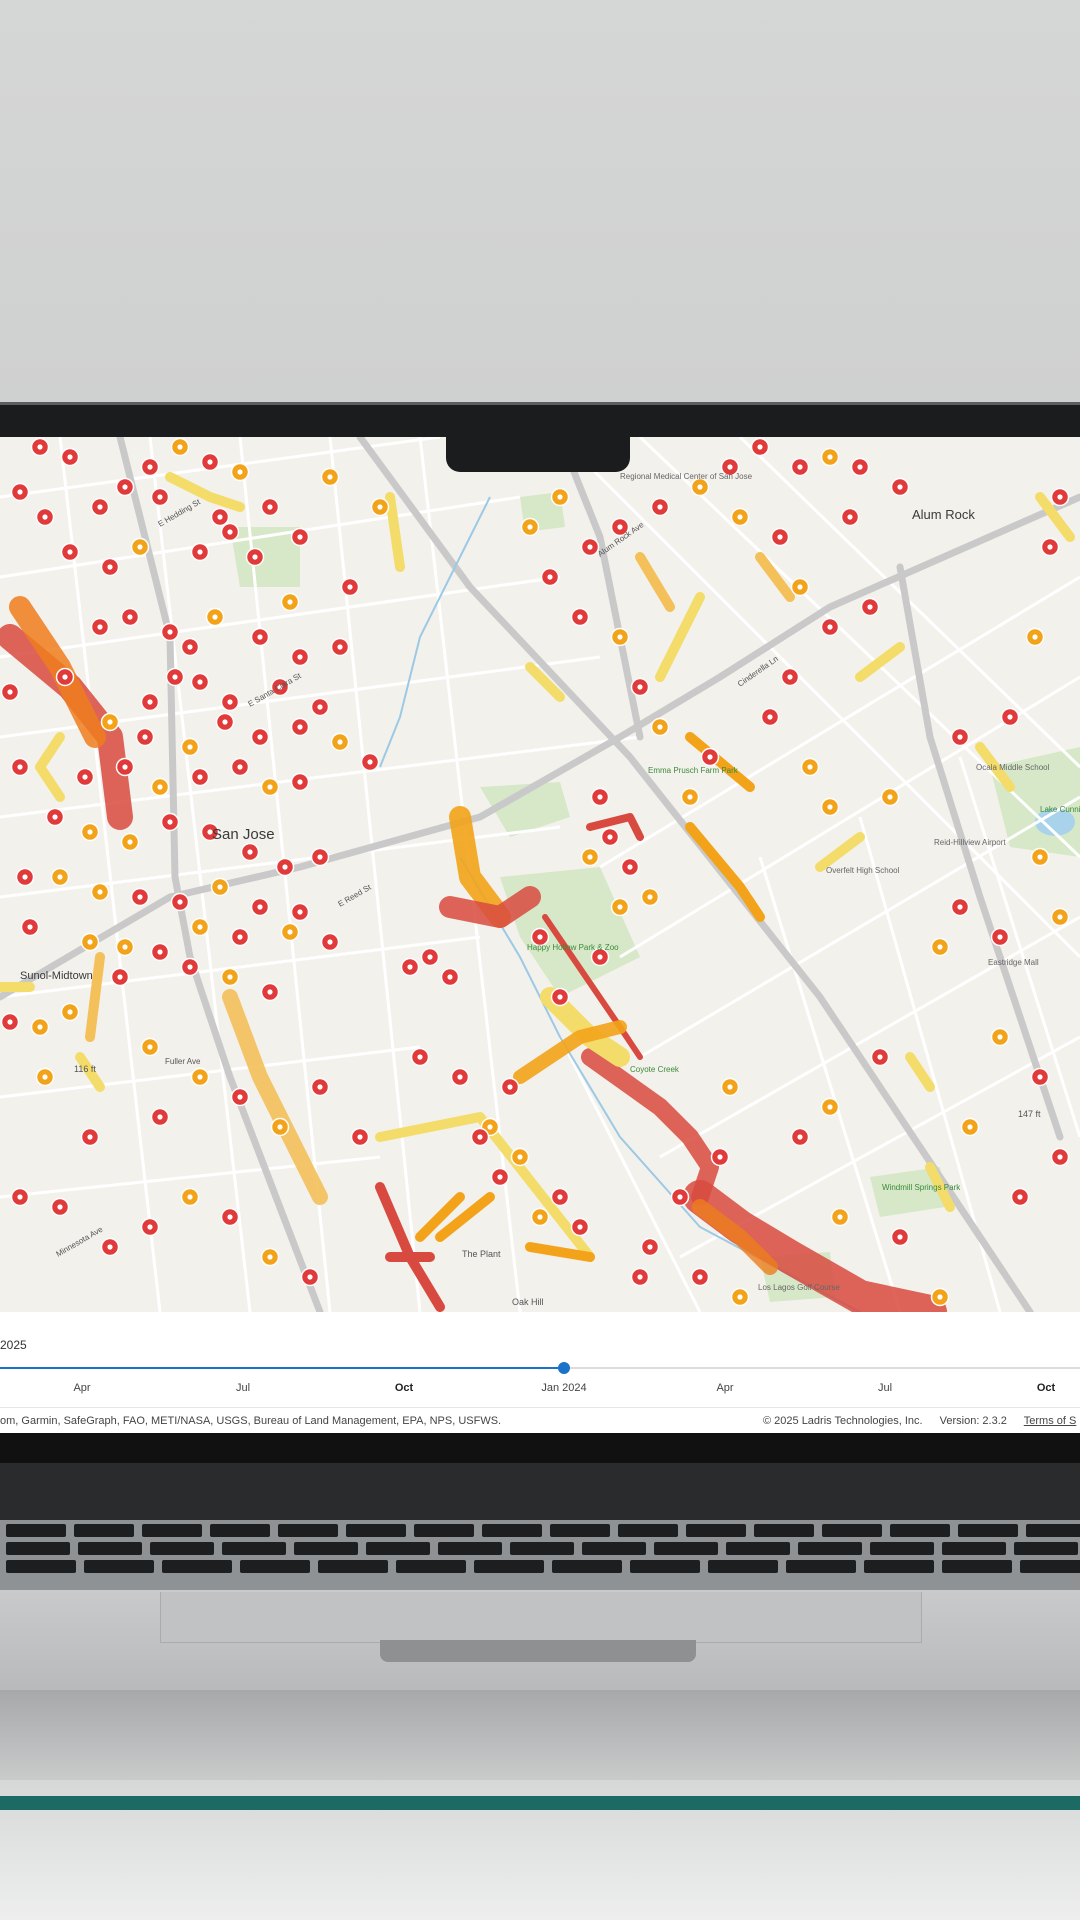  What do you see at coordinates (943, 514) in the screenshot?
I see `label-alum-rock: Alum Rock` at bounding box center [943, 514].